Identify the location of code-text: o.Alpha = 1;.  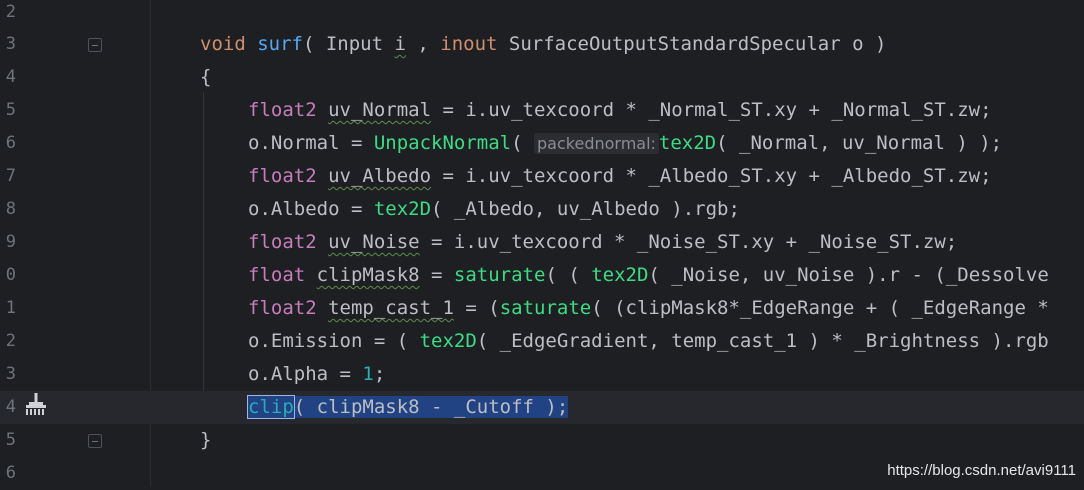
(317, 374).